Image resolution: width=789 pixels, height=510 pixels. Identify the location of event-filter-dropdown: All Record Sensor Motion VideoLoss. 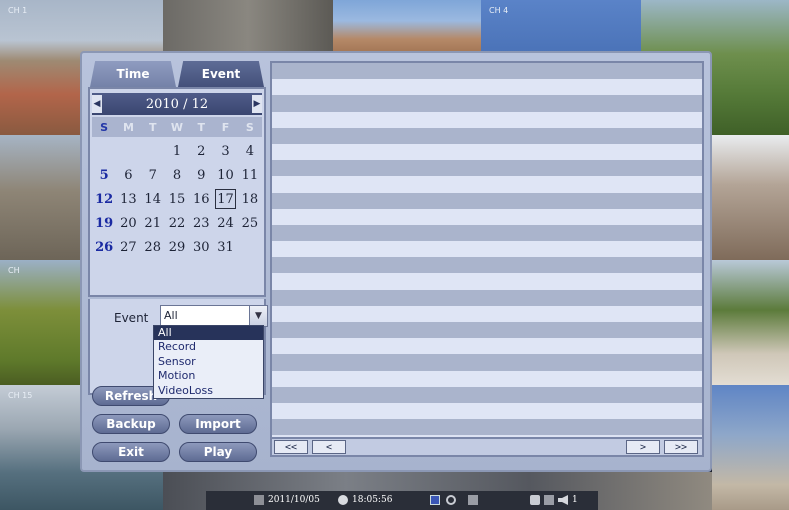
(208, 362).